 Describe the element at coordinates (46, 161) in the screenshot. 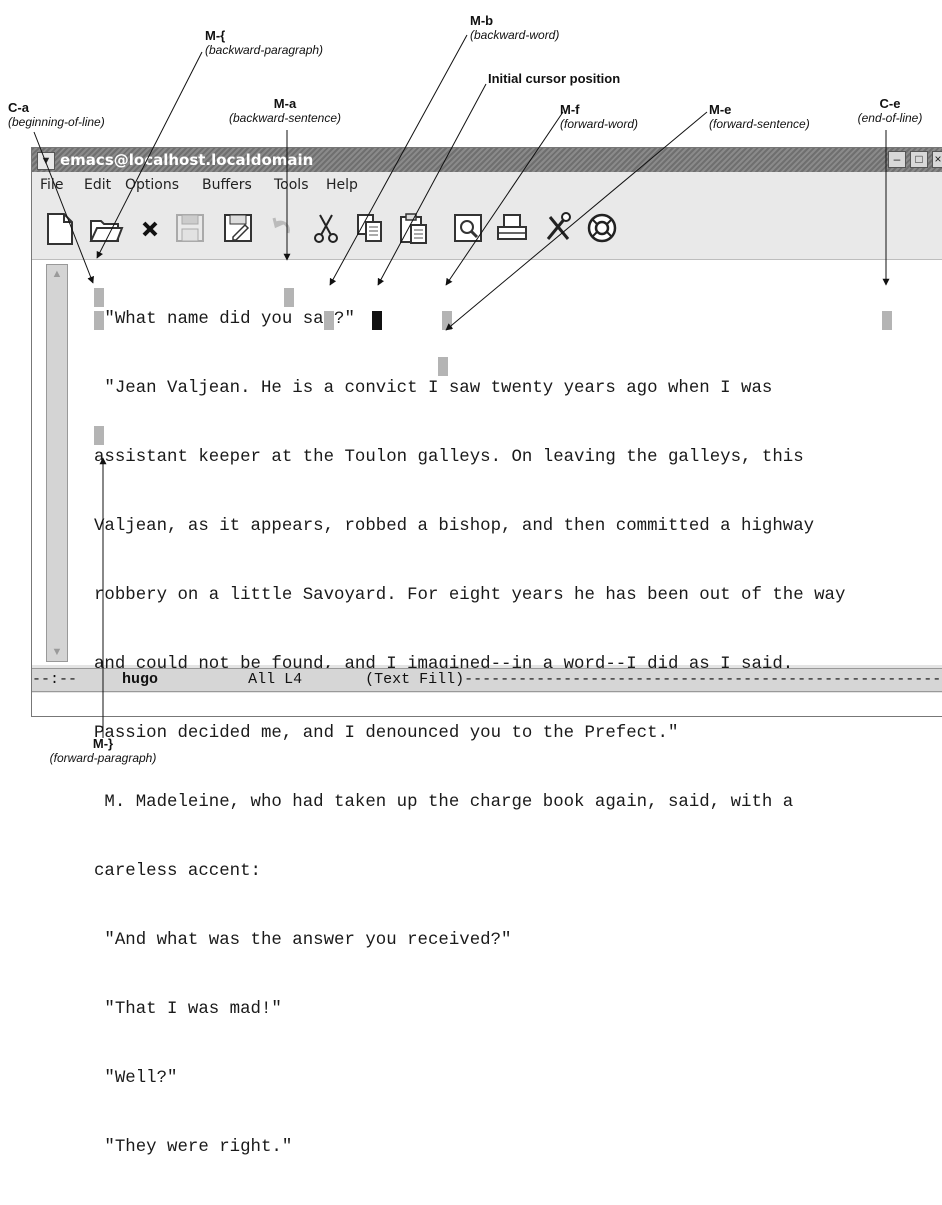

I see `chevron-down-icon: ▼` at that location.